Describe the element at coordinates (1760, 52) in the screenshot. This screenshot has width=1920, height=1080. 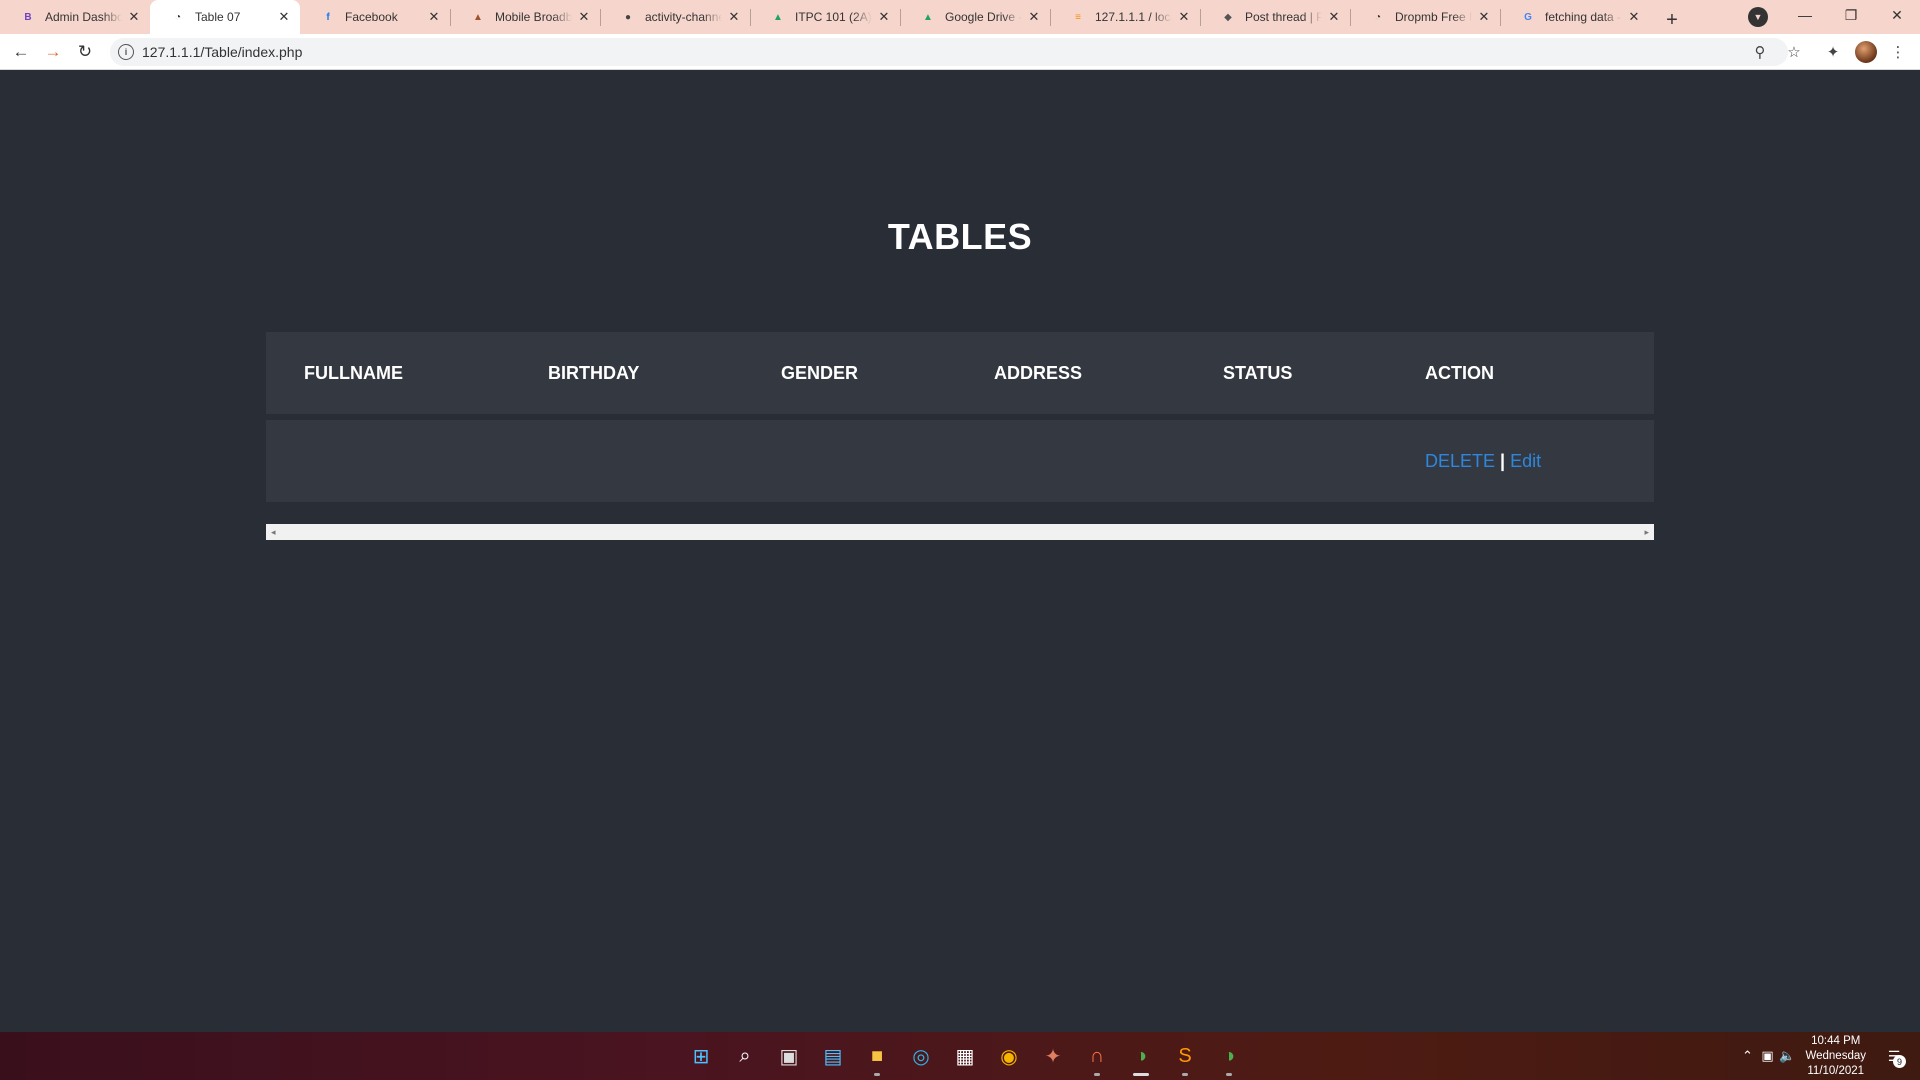
I see `zoom-icon: ⚲` at that location.